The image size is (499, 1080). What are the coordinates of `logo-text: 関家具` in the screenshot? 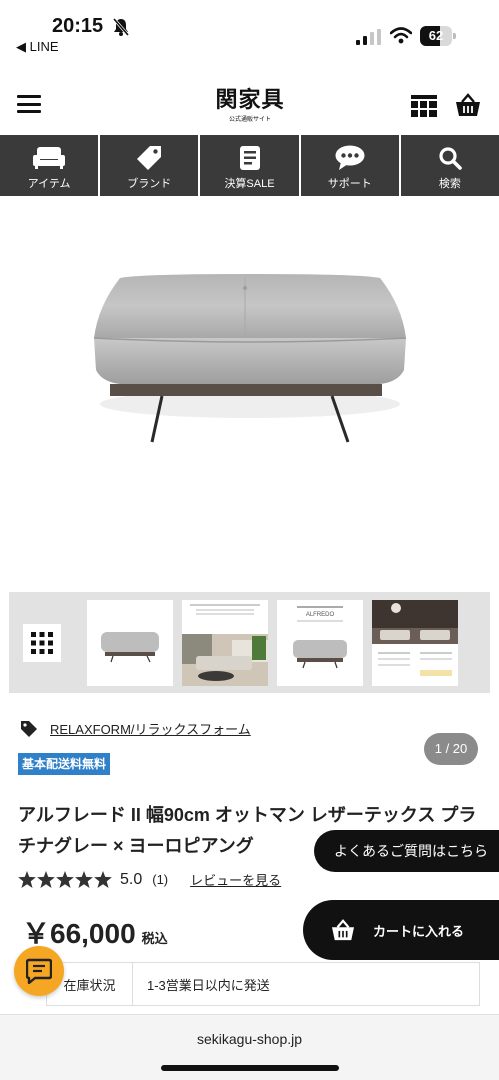 It's located at (250, 99).